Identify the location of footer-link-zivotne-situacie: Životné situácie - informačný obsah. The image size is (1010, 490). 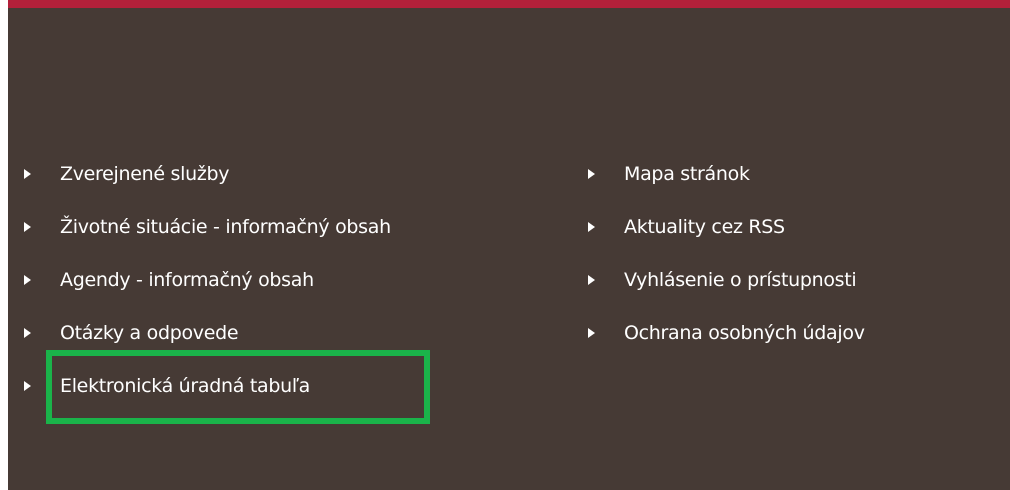
(207, 226).